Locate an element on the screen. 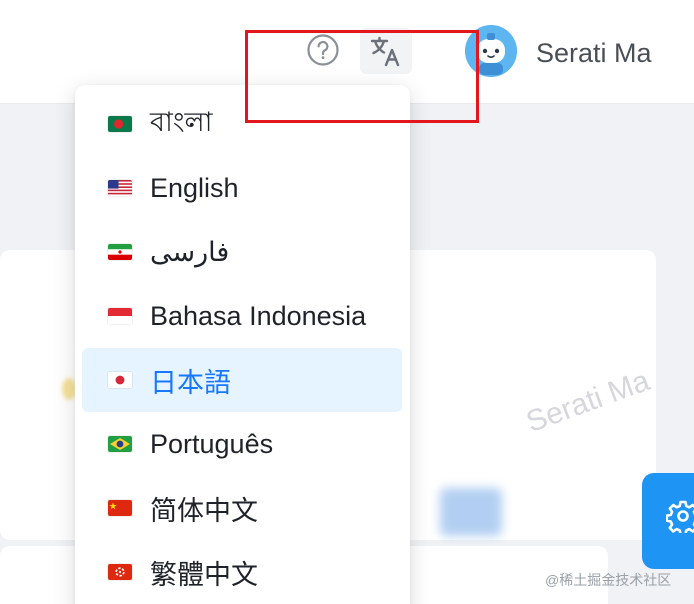  bangladesh-flag-icon is located at coordinates (120, 124).